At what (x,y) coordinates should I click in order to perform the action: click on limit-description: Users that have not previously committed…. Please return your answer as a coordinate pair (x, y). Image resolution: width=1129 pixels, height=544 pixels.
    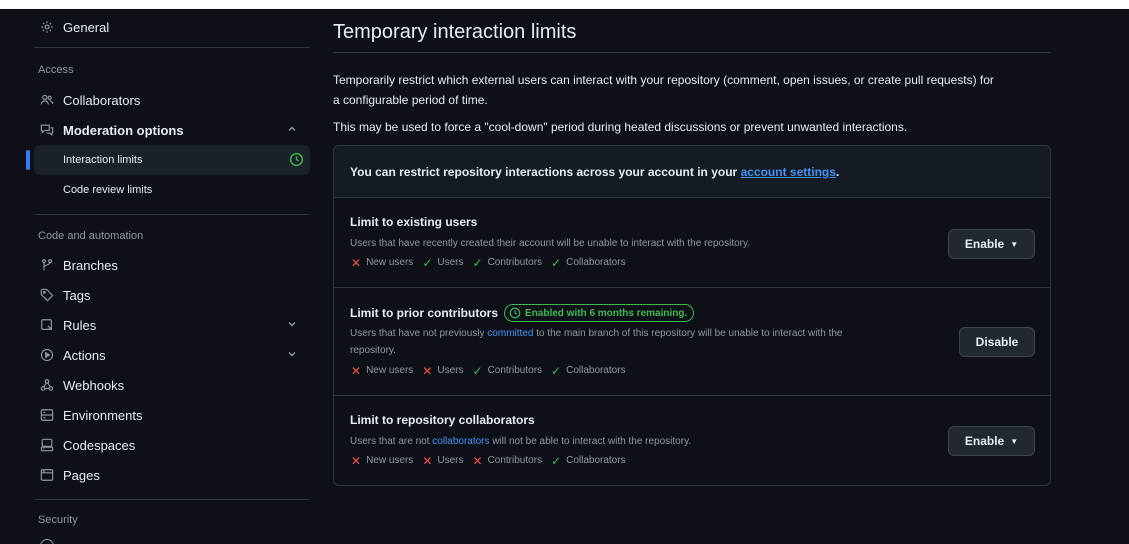
    Looking at the image, I should click on (640, 342).